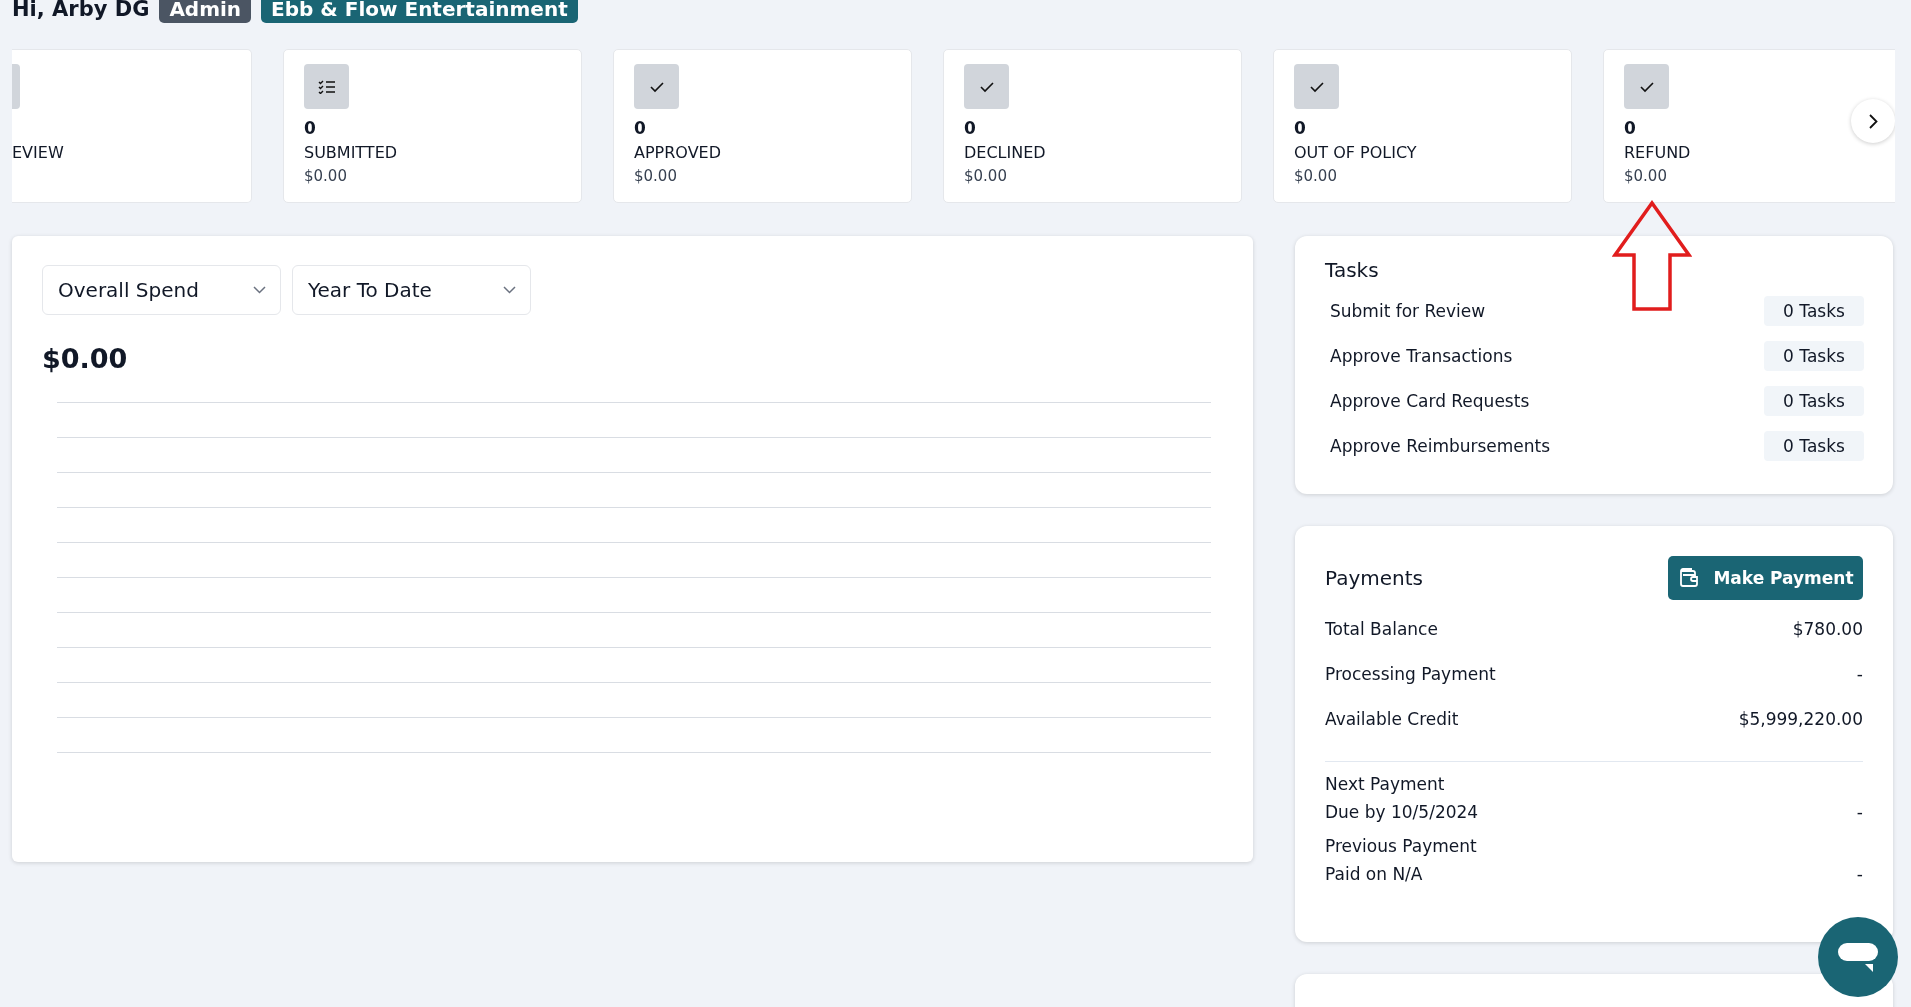 Image resolution: width=1911 pixels, height=1007 pixels. What do you see at coordinates (1005, 153) in the screenshot?
I see `status-label: DECLINED` at bounding box center [1005, 153].